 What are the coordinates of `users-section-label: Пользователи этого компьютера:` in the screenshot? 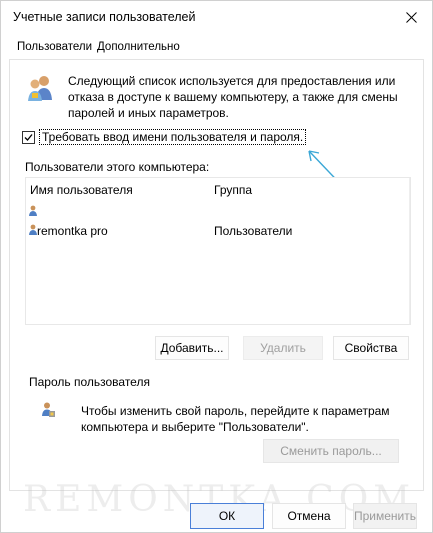 It's located at (117, 167).